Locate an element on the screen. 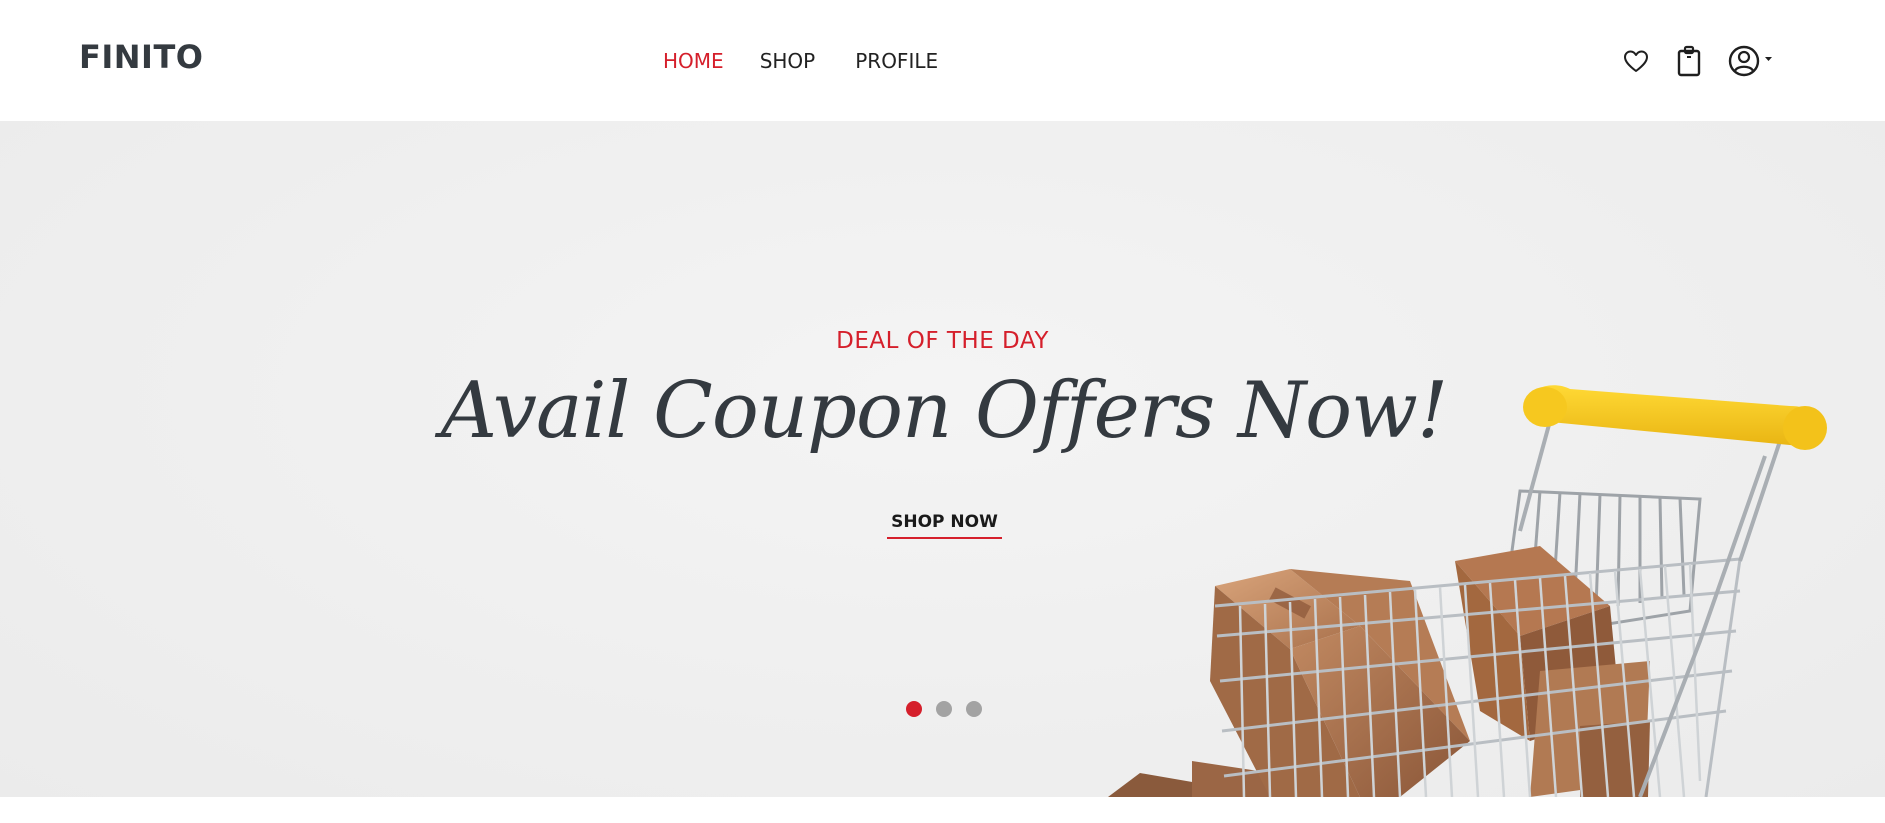  header-actions is located at coordinates (1698, 63).